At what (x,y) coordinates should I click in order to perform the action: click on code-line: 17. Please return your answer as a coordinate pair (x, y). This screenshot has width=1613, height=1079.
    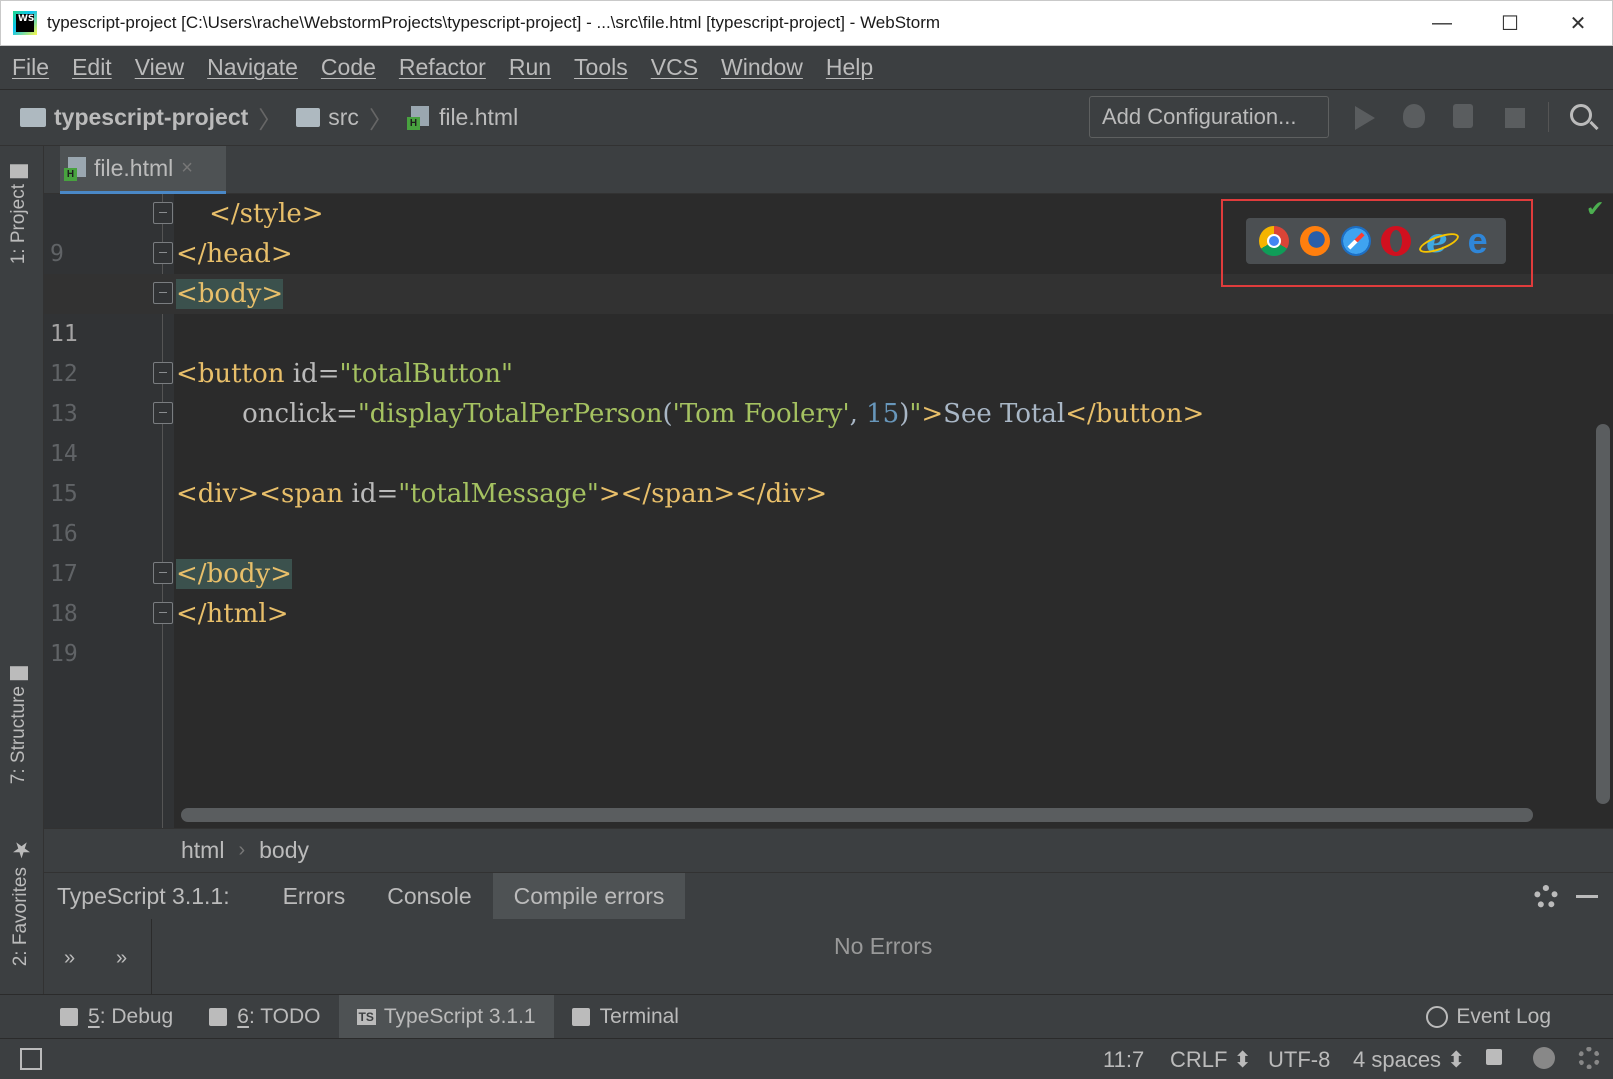
    Looking at the image, I should click on (64, 574).